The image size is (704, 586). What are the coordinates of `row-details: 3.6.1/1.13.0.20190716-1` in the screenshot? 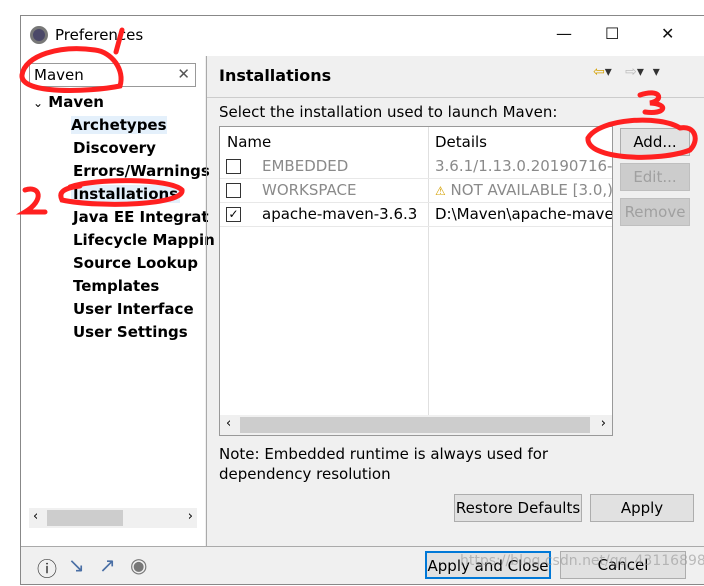 It's located at (524, 166).